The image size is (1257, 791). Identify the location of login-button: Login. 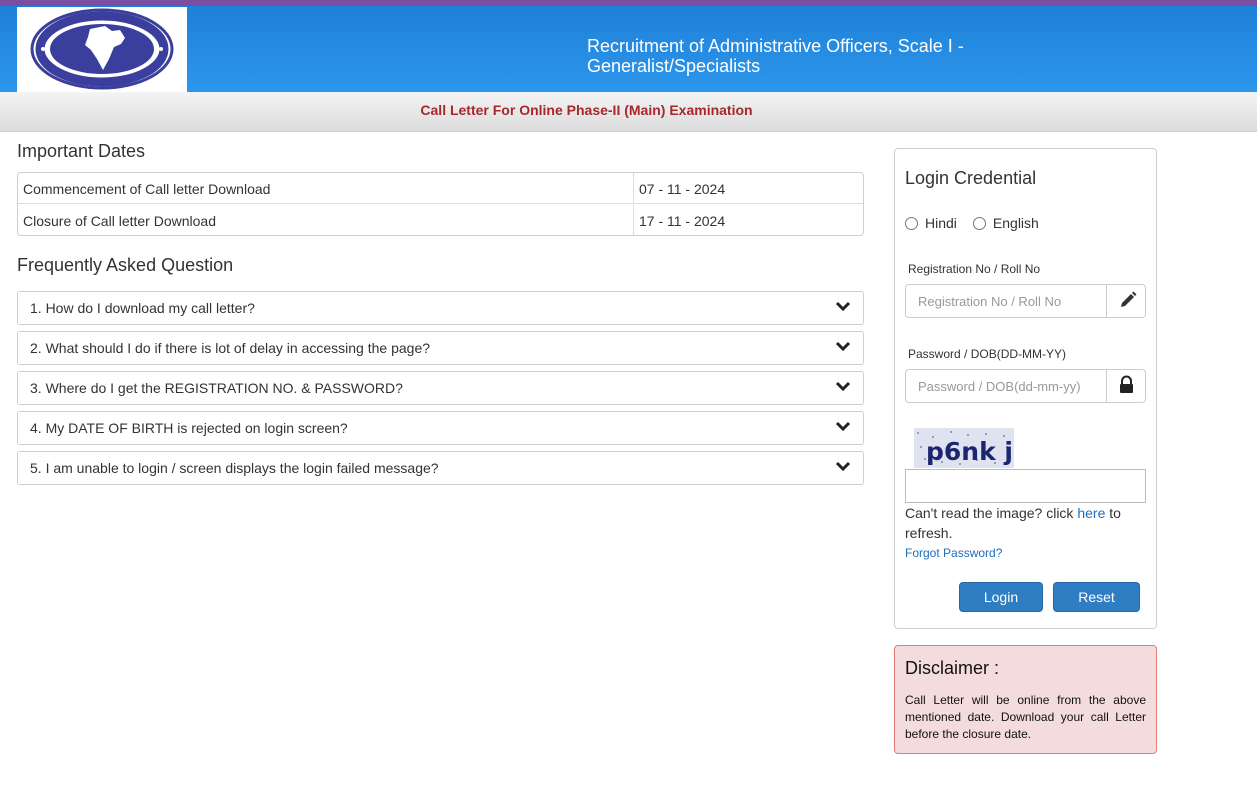
(1001, 597).